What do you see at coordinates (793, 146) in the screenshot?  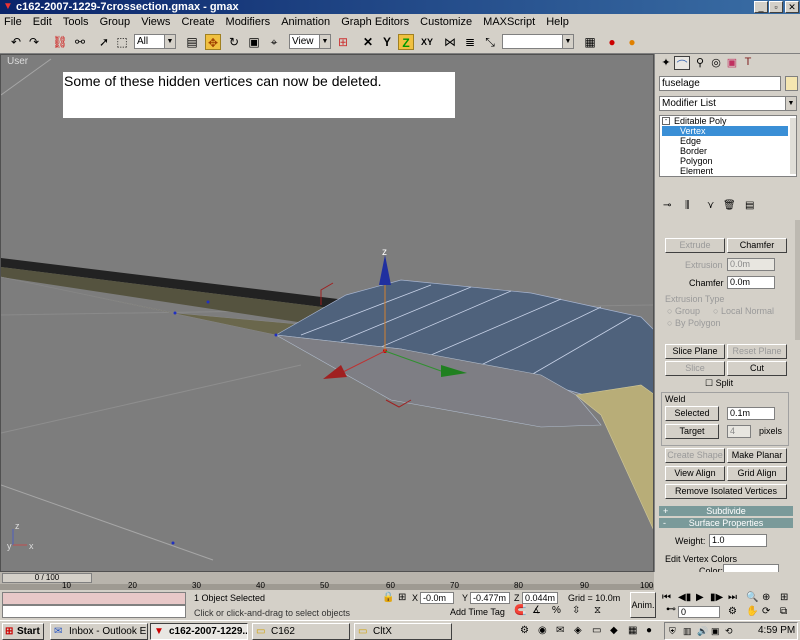 I see `stack-scrollbar` at bounding box center [793, 146].